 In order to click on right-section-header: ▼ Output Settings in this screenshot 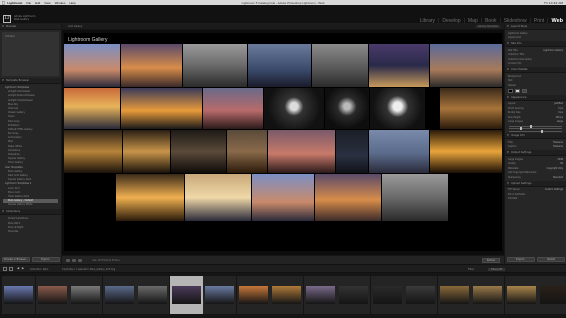, I will do `click(535, 153)`.